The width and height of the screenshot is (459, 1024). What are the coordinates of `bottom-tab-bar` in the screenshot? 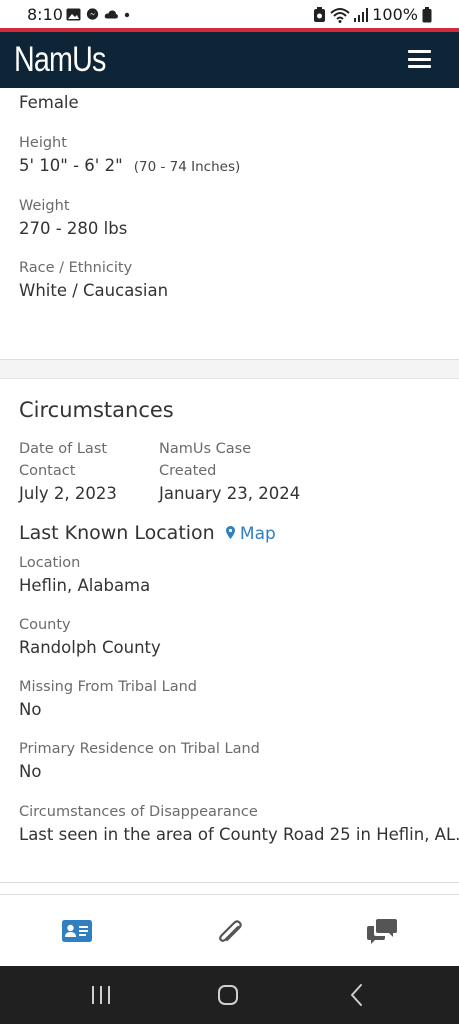 It's located at (229, 930).